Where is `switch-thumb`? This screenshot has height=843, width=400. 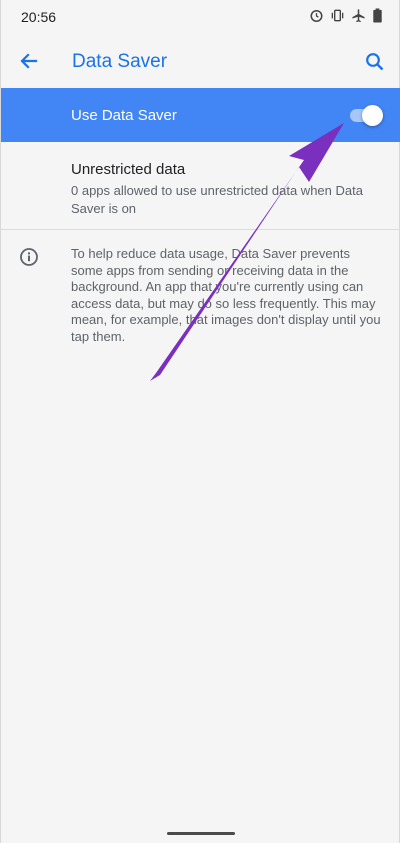 switch-thumb is located at coordinates (372, 115).